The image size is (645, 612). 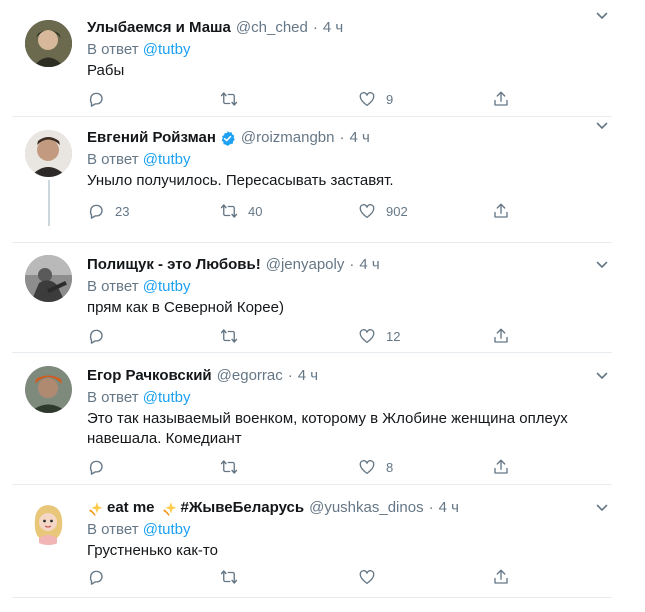 What do you see at coordinates (305, 265) in the screenshot?
I see `author-handle: @jenyapoly` at bounding box center [305, 265].